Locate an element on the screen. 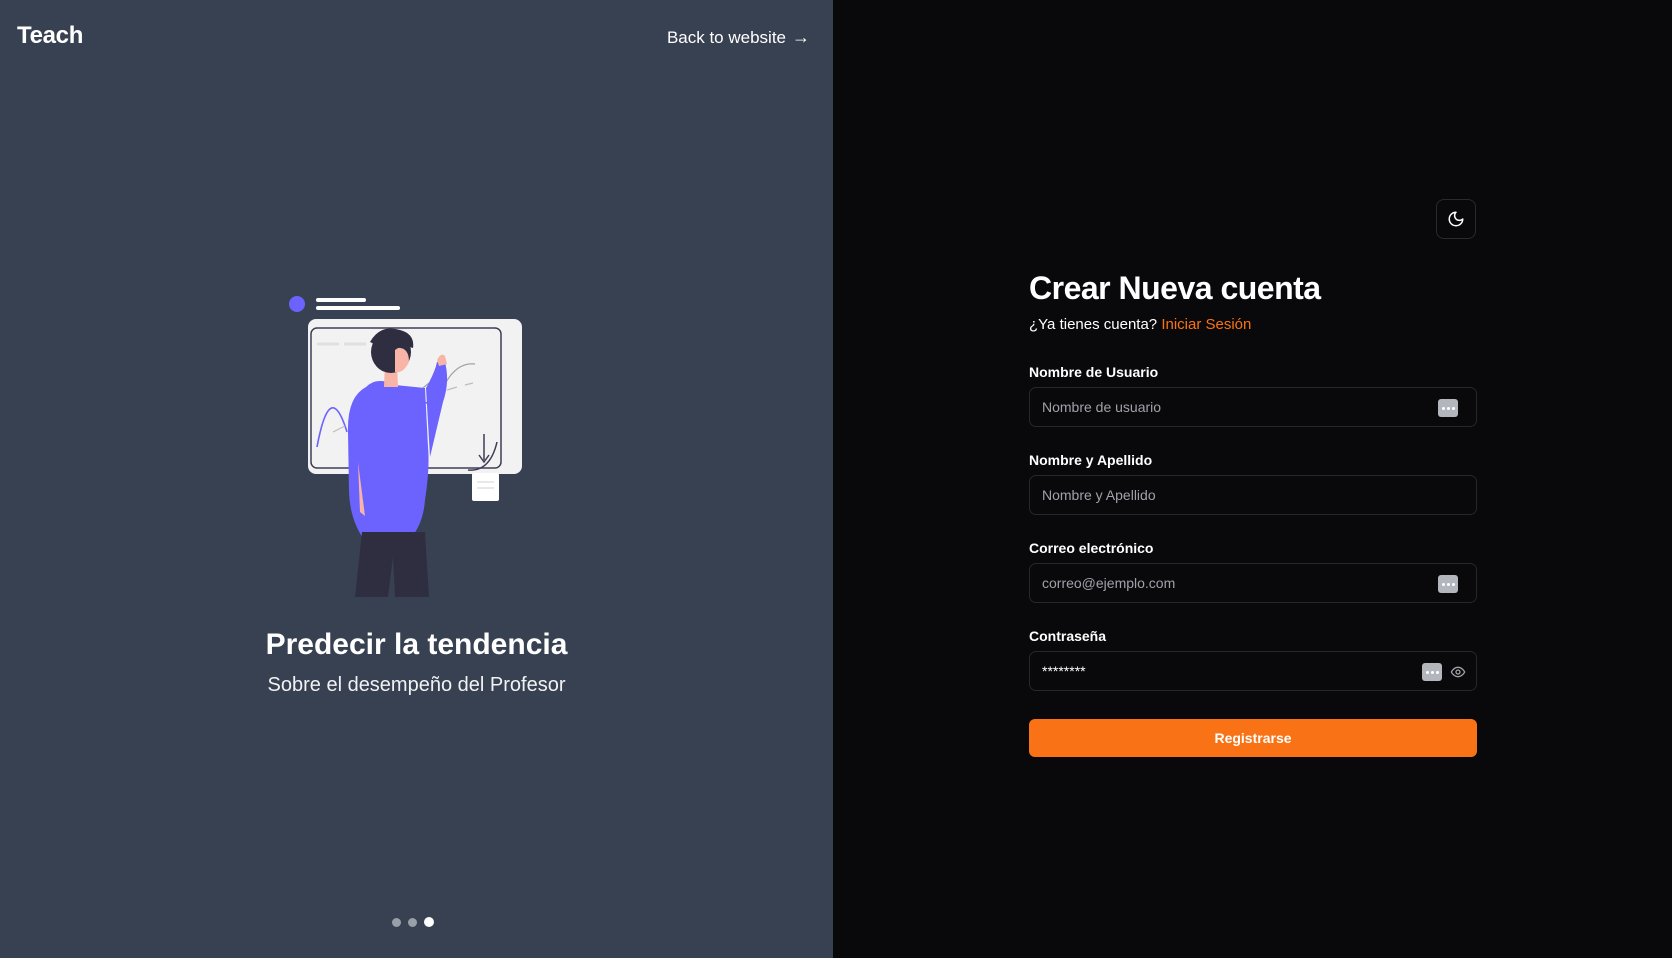  password-input-box is located at coordinates (1253, 671).